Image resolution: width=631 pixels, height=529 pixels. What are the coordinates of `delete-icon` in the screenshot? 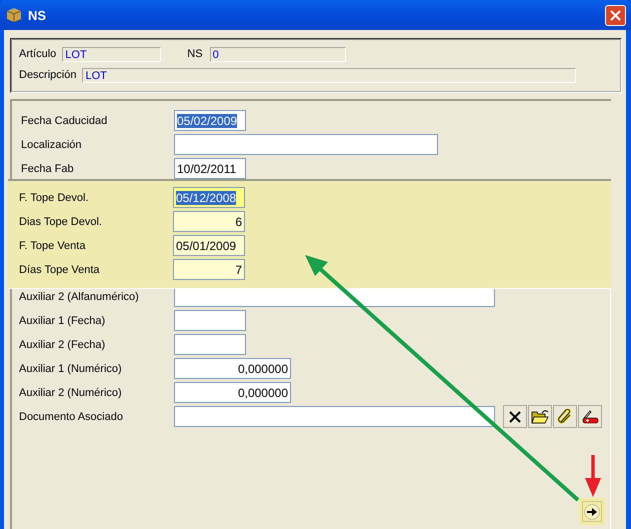 It's located at (515, 417).